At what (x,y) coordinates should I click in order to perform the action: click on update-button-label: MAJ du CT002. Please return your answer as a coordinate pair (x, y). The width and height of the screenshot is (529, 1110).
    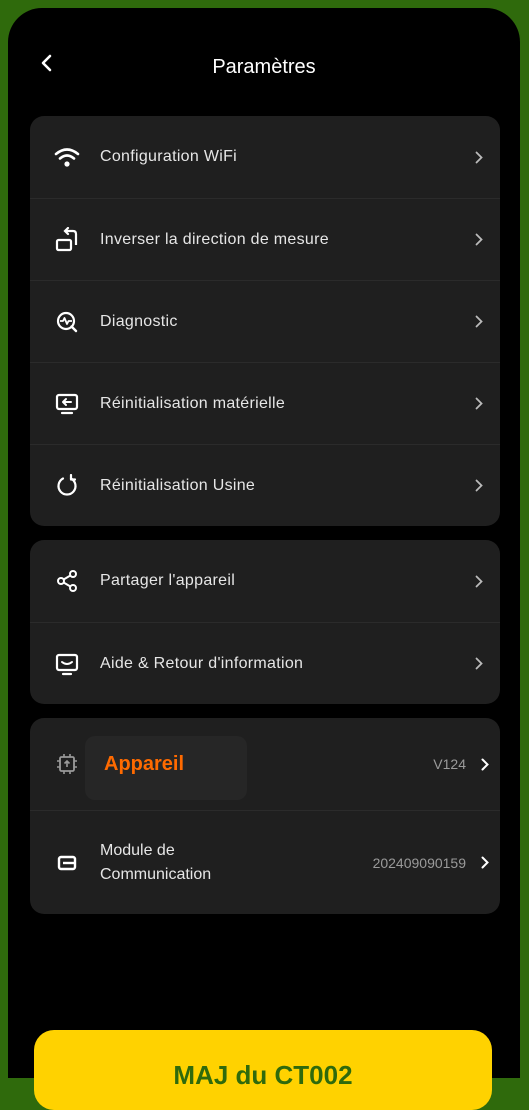
    Looking at the image, I should click on (263, 1075).